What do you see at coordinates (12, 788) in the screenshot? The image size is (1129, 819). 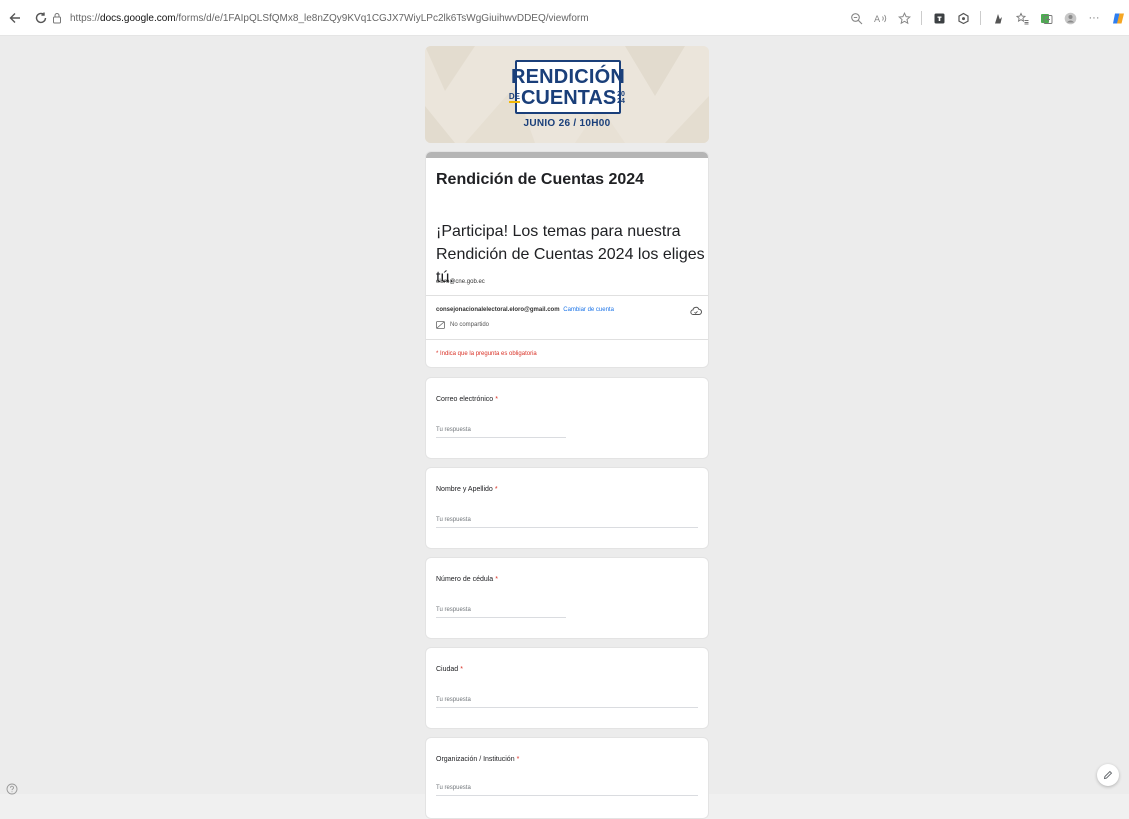 I see `help-icon` at bounding box center [12, 788].